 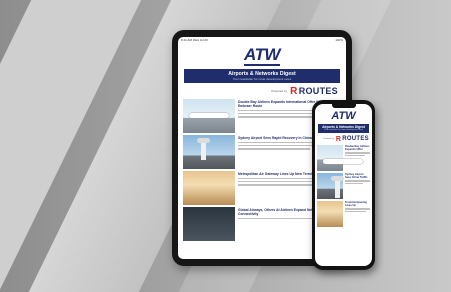 I want to click on article-headline: Double Bay Airlines Expands Offer, so click(x=357, y=148).